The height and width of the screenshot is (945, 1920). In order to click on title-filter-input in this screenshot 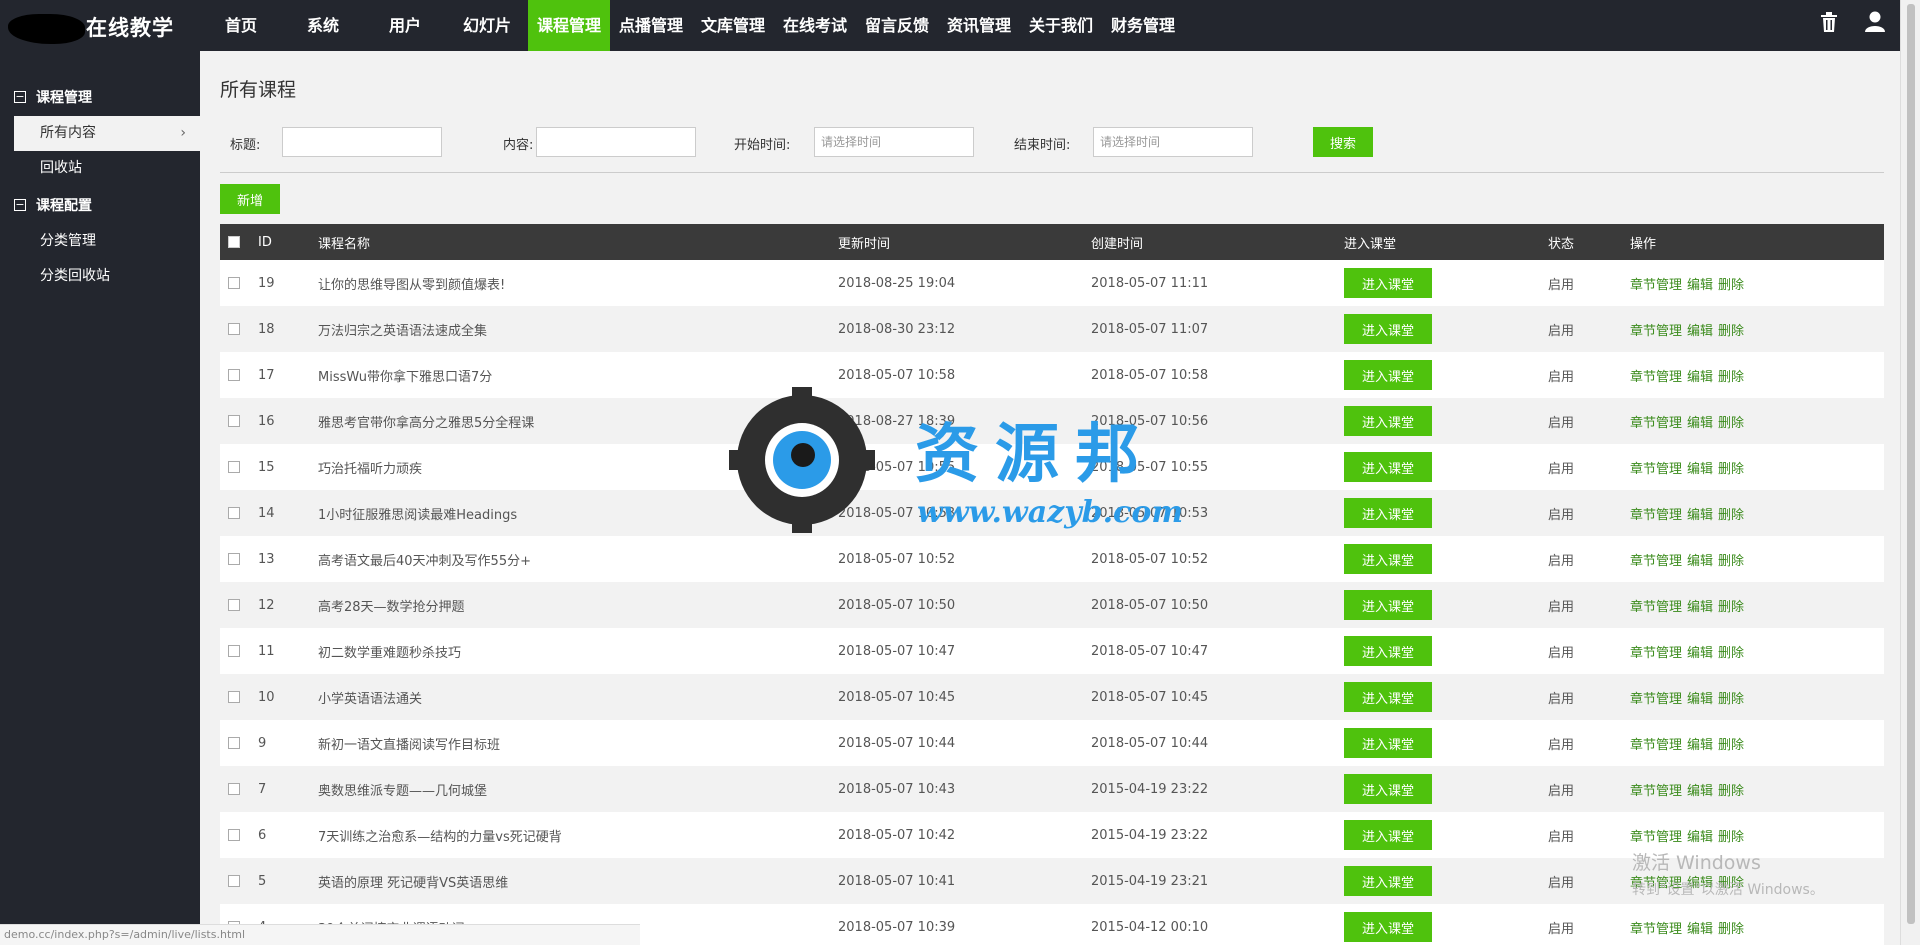, I will do `click(362, 142)`.